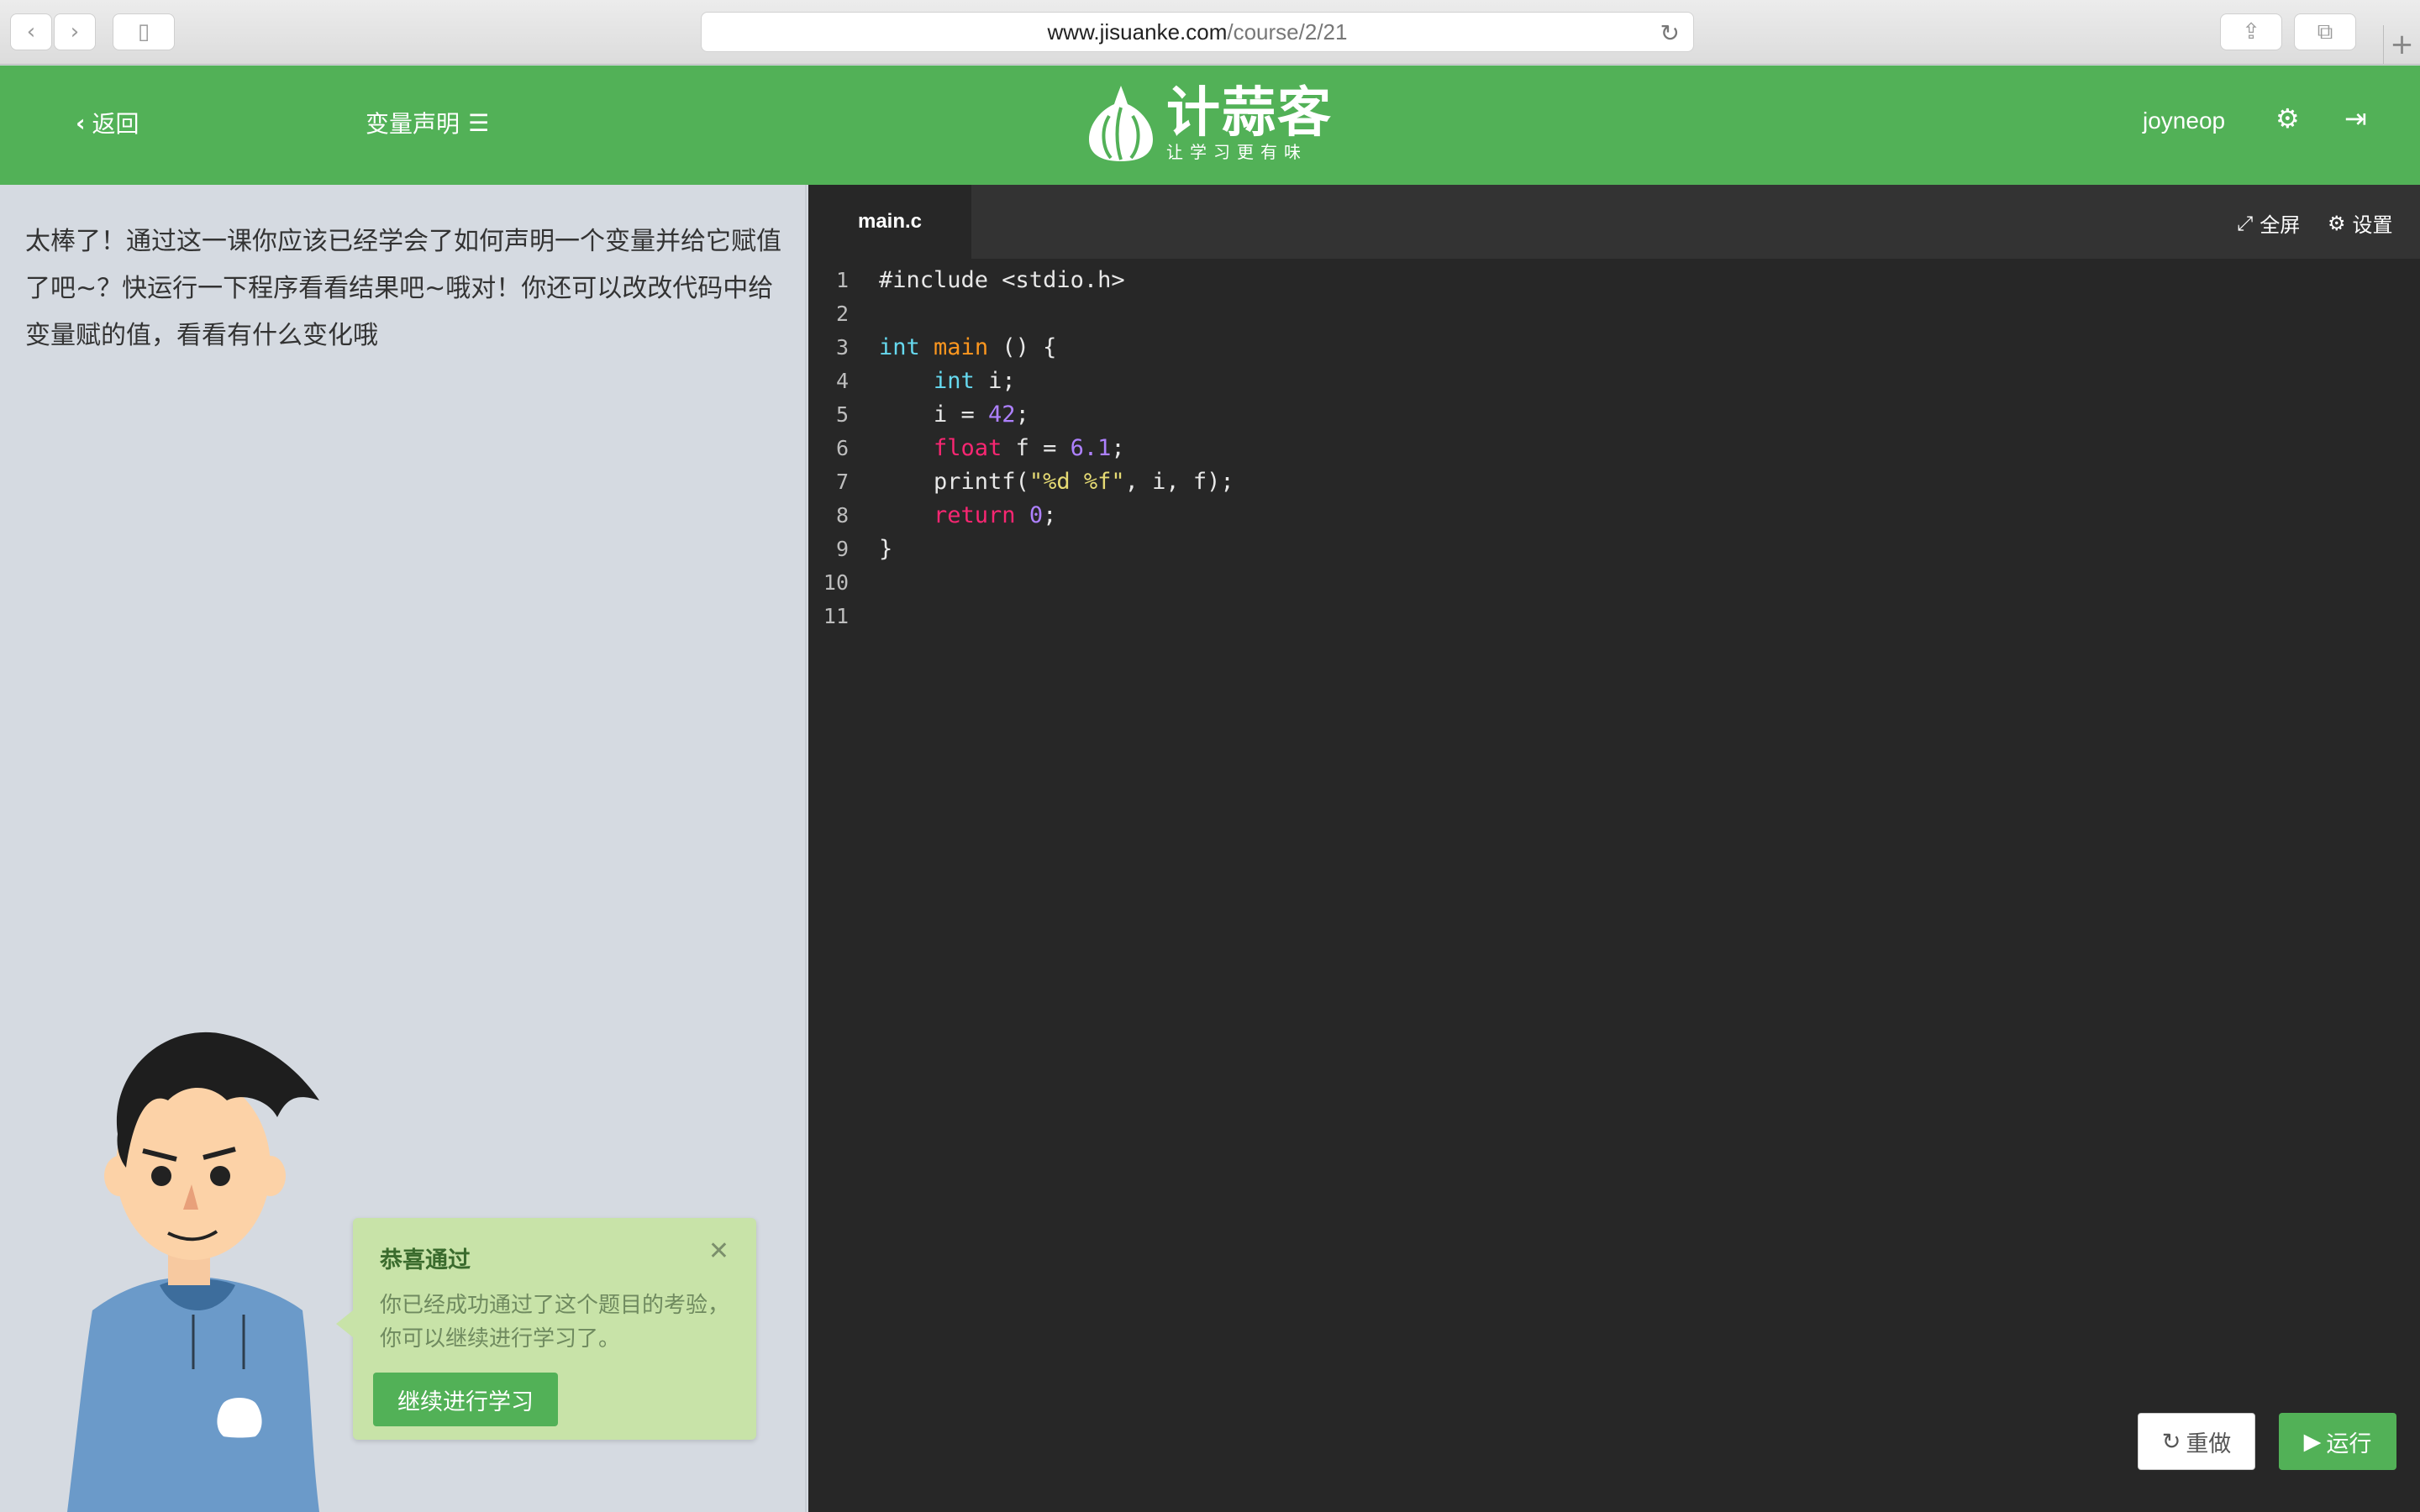  I want to click on share-icon: ⇪, so click(2251, 32).